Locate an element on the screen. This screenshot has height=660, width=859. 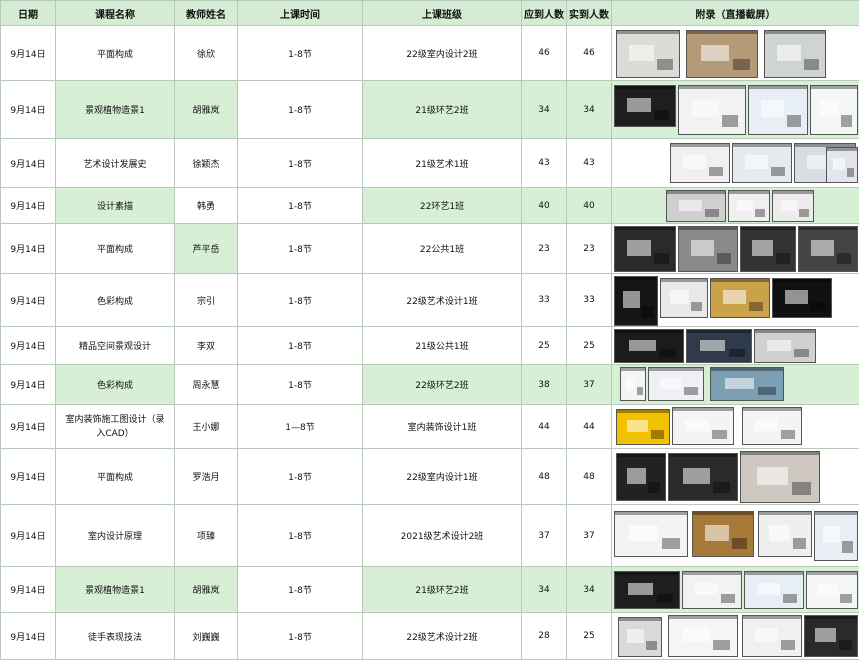
header-course: 课程名称 is located at coordinates (115, 13).